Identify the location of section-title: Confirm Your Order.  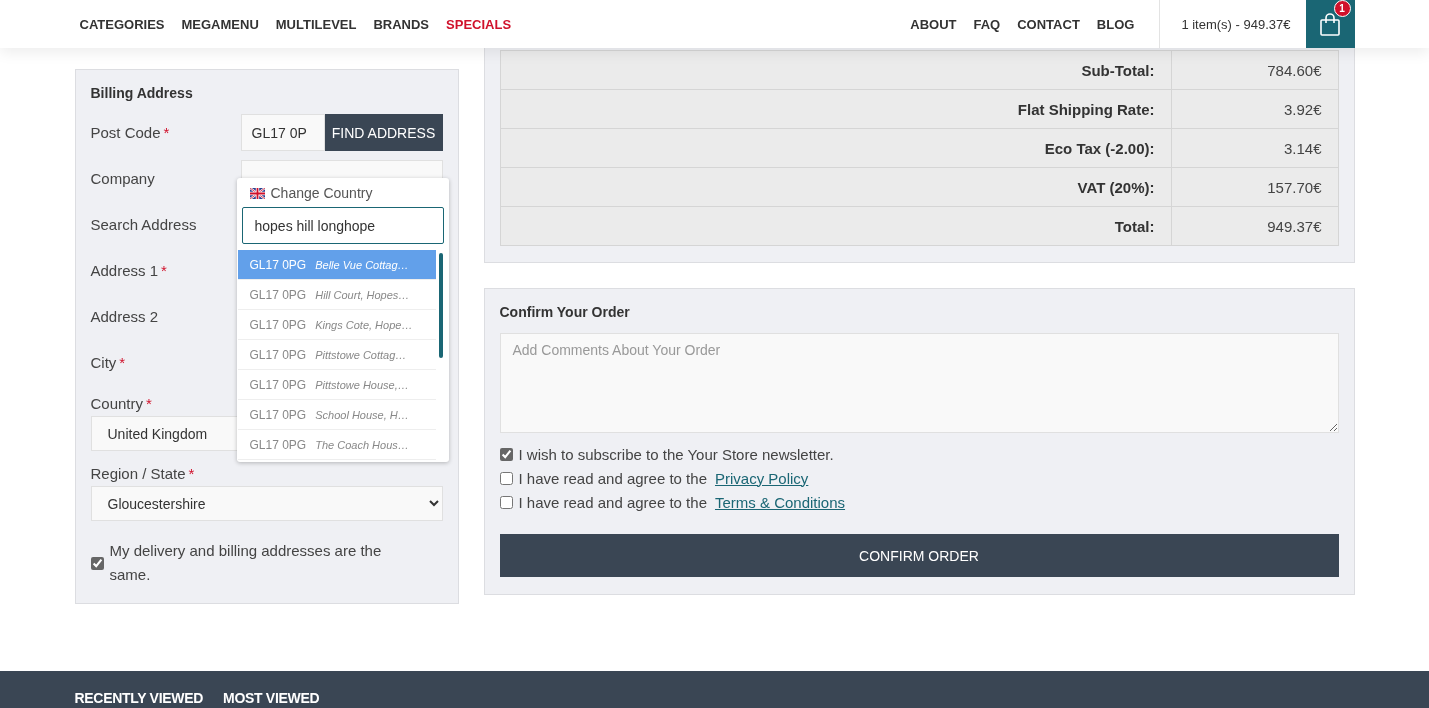
(565, 312).